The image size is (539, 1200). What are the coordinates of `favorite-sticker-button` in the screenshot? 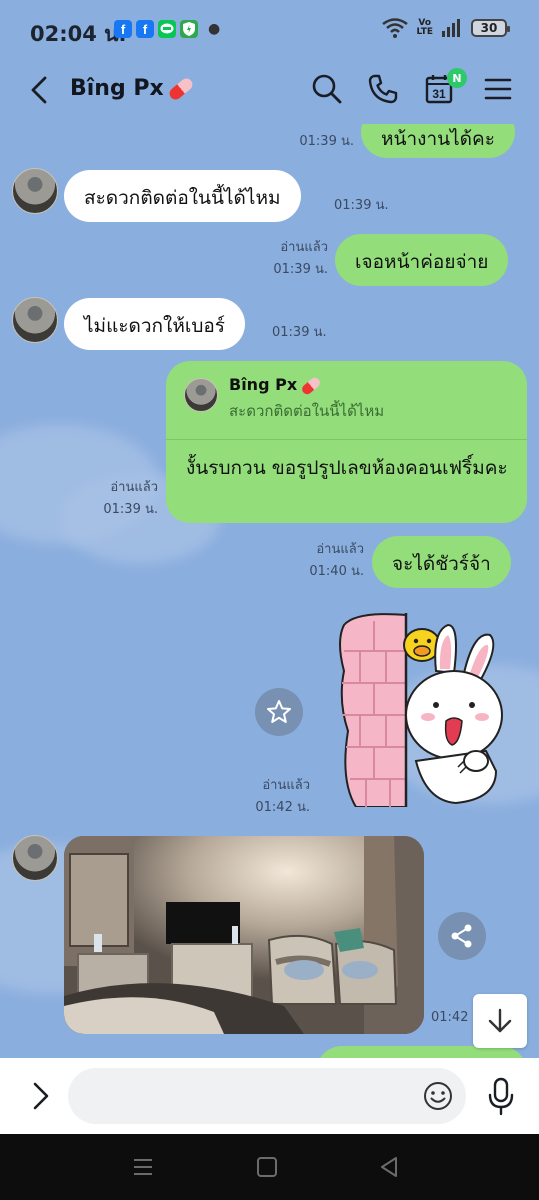 It's located at (279, 712).